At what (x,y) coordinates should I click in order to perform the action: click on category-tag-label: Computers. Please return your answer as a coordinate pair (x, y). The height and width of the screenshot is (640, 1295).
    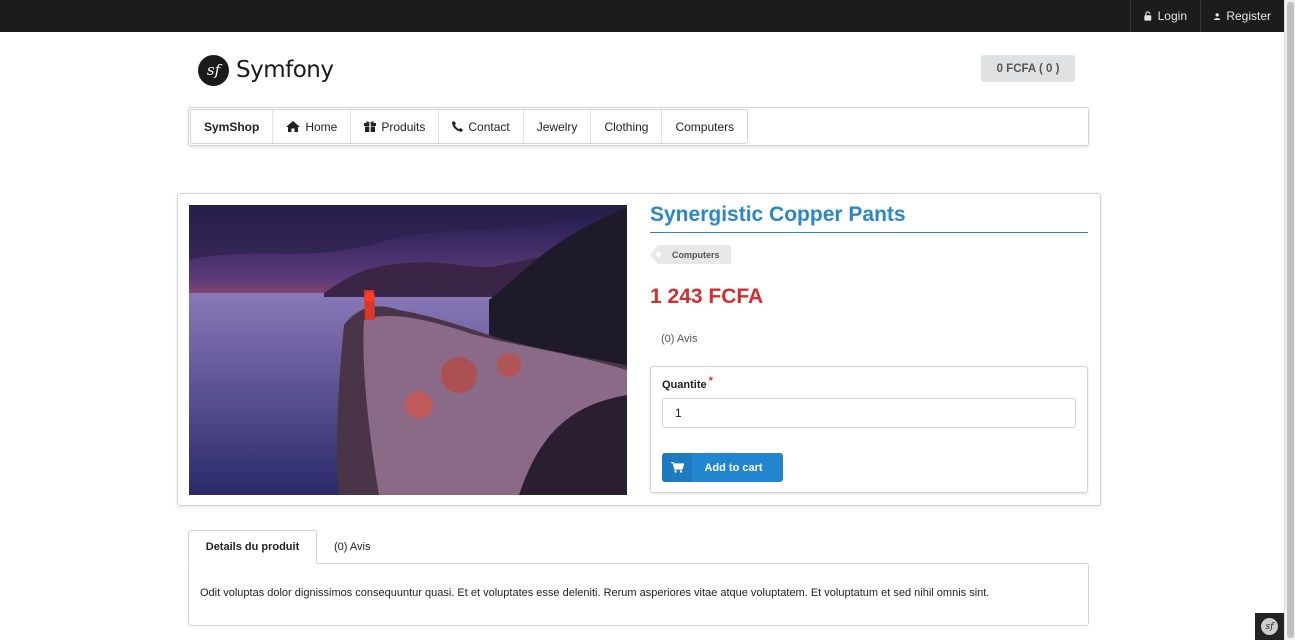
    Looking at the image, I should click on (696, 254).